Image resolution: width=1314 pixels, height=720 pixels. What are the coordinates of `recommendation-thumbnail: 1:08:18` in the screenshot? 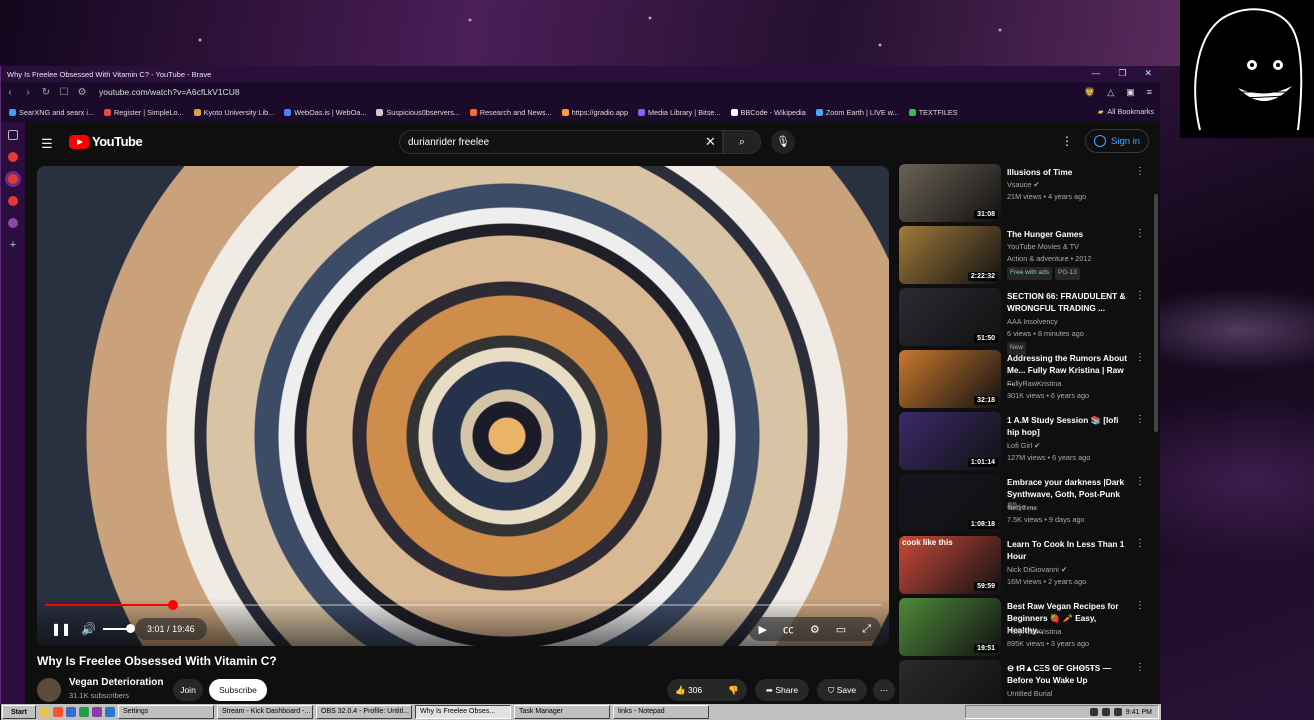 It's located at (950, 503).